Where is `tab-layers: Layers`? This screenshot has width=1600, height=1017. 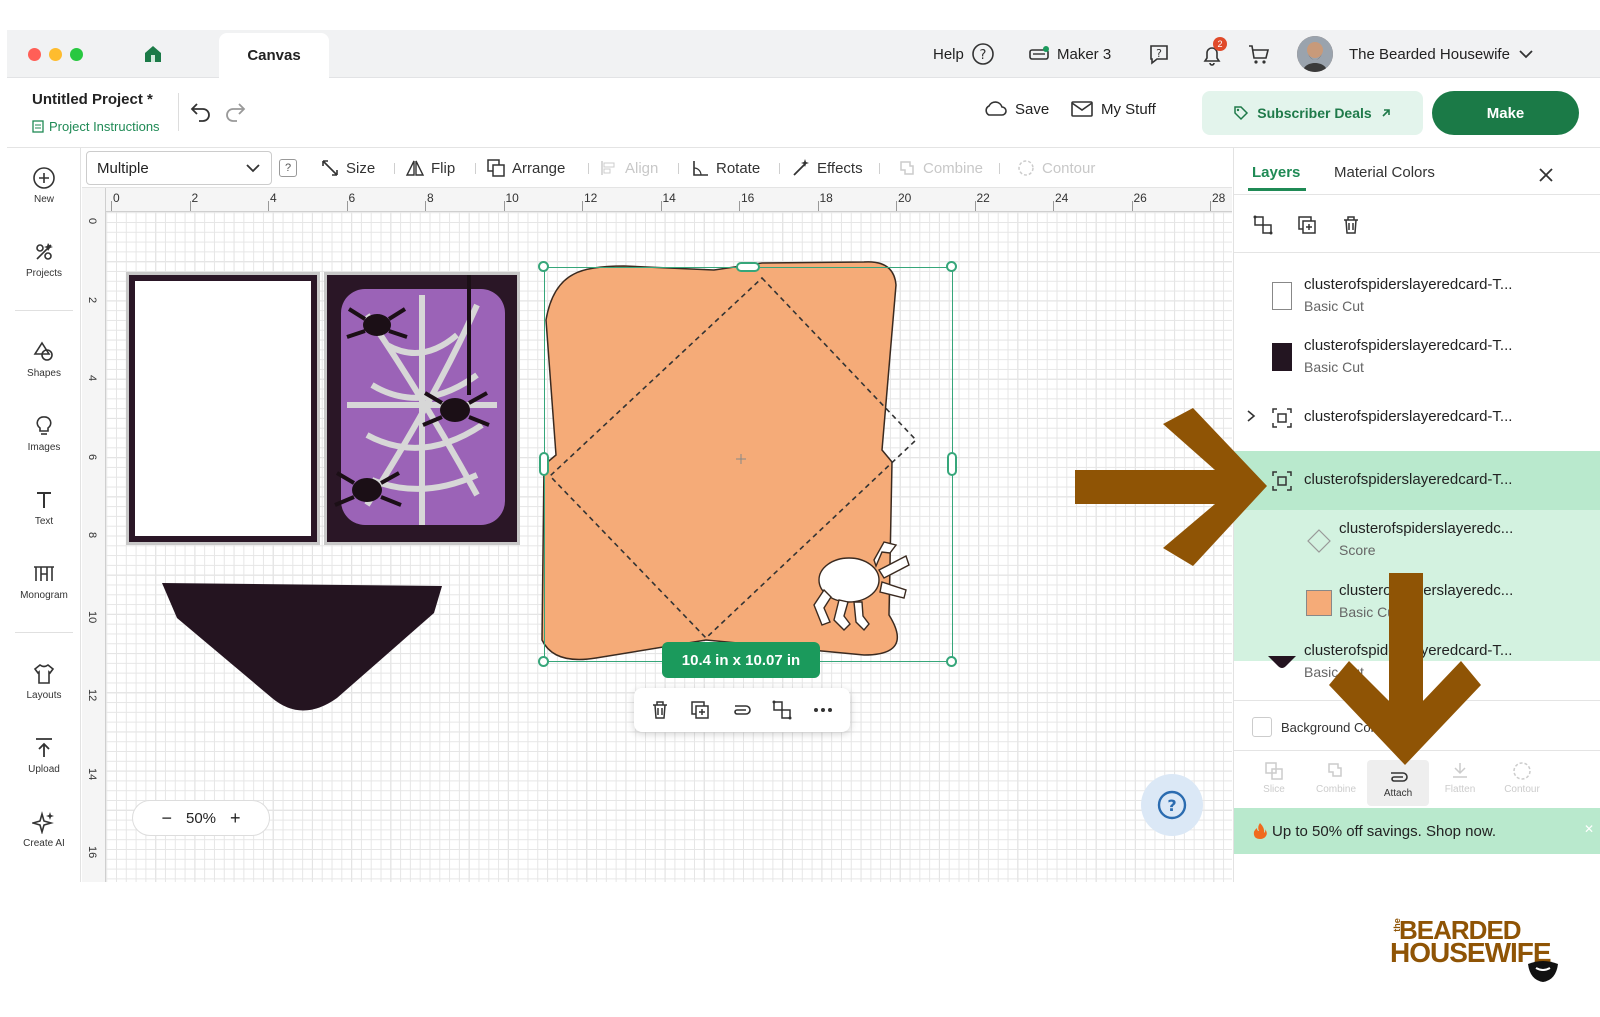 tab-layers: Layers is located at coordinates (1276, 172).